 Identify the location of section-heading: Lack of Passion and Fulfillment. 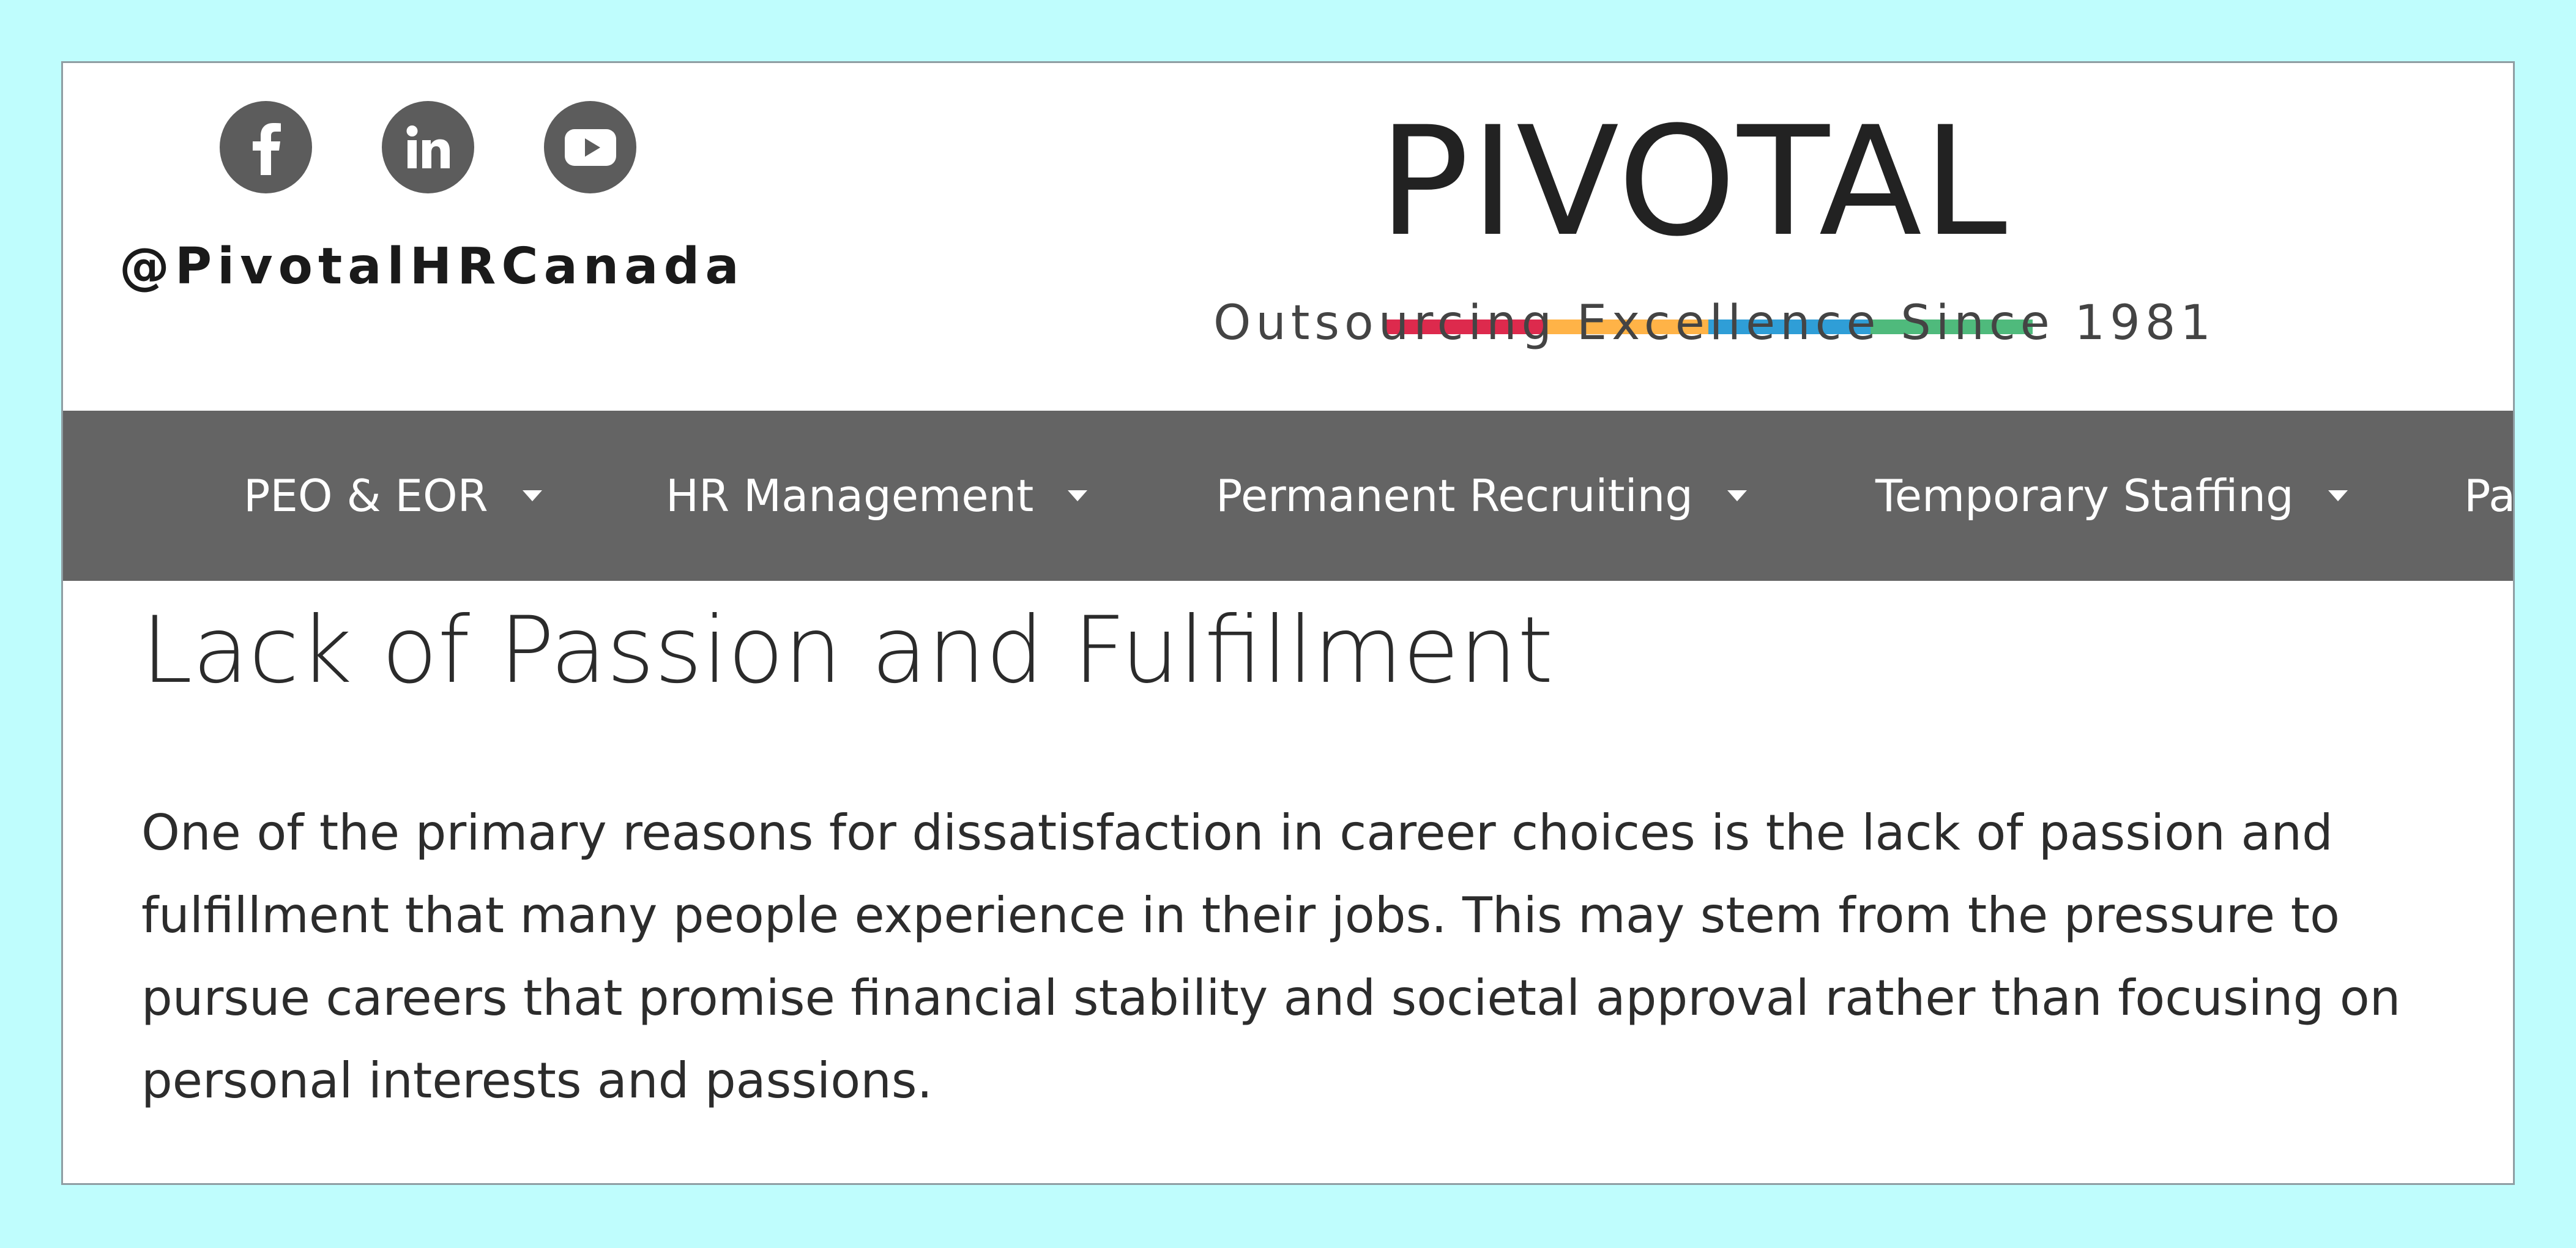
(848, 650).